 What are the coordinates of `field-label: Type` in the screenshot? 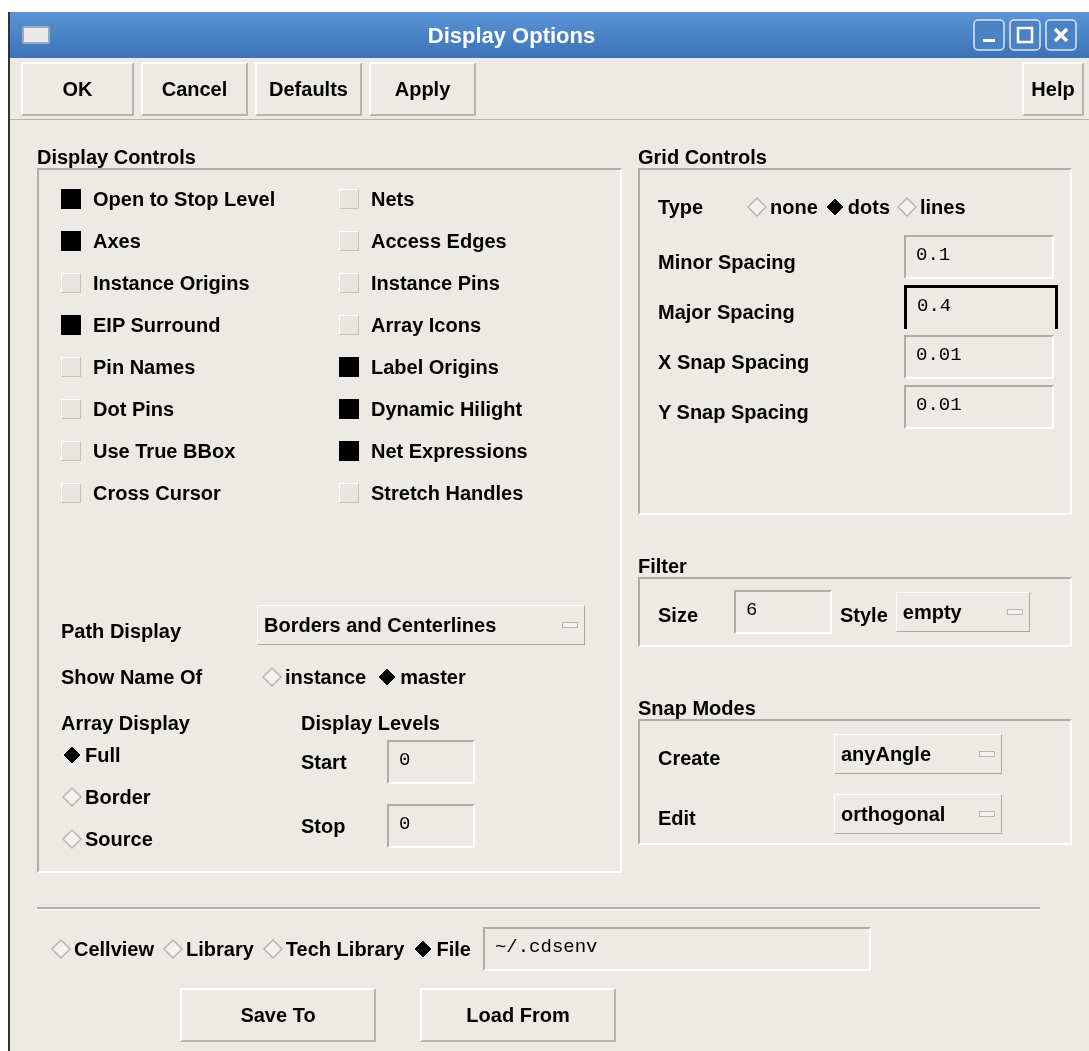 It's located at (681, 207).